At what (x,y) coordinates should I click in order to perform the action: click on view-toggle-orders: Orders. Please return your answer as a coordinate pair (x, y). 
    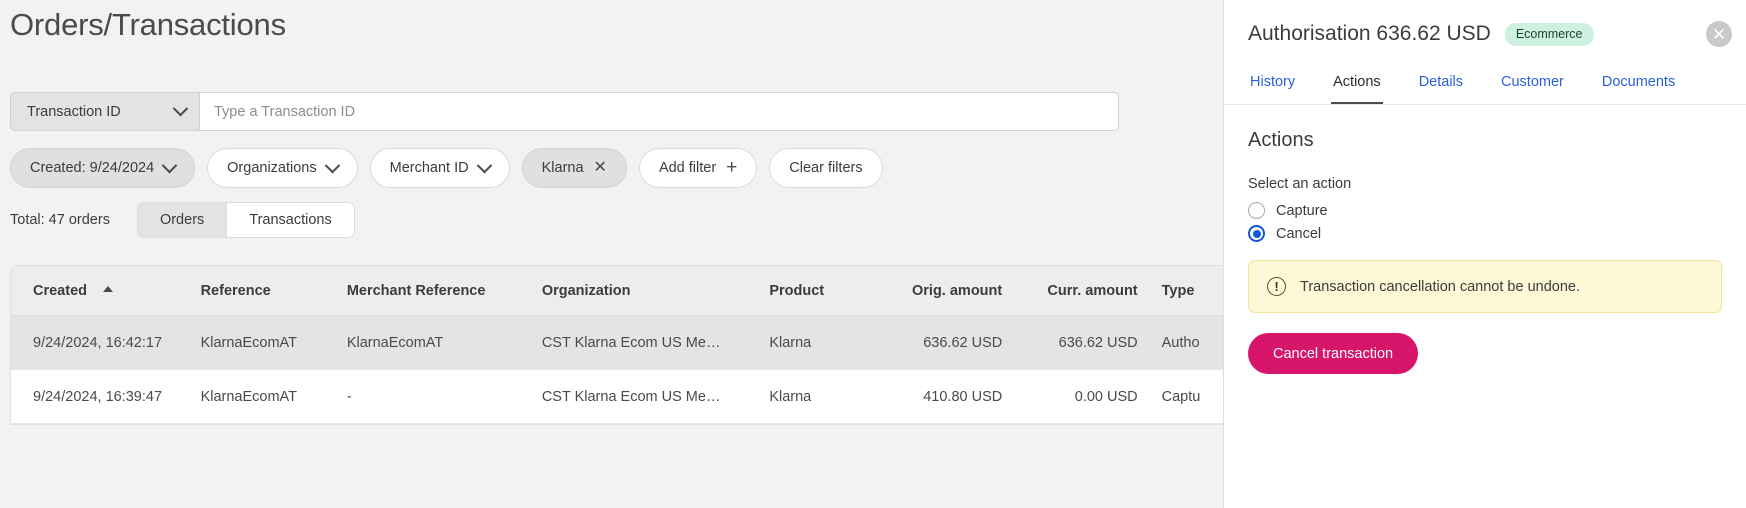
    Looking at the image, I should click on (182, 220).